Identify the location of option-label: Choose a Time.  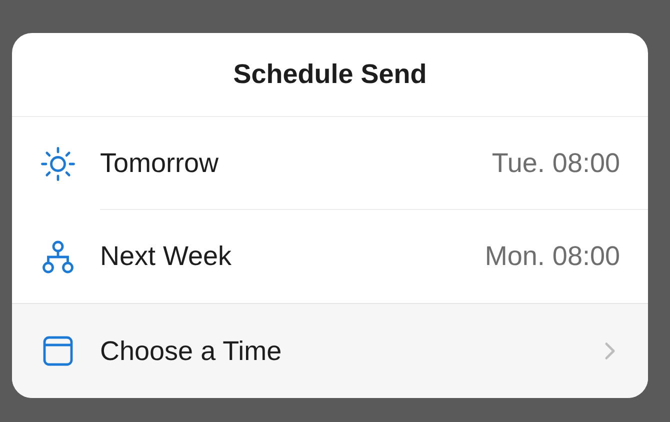
(191, 351).